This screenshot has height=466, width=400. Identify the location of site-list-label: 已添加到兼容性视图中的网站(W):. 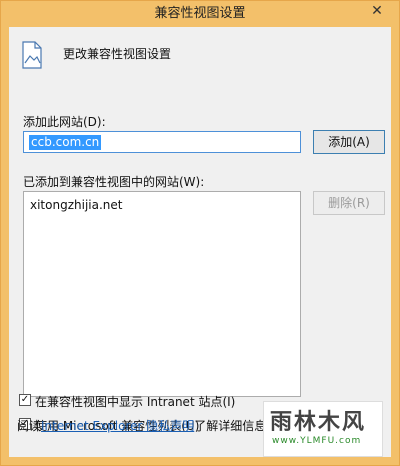
(114, 182).